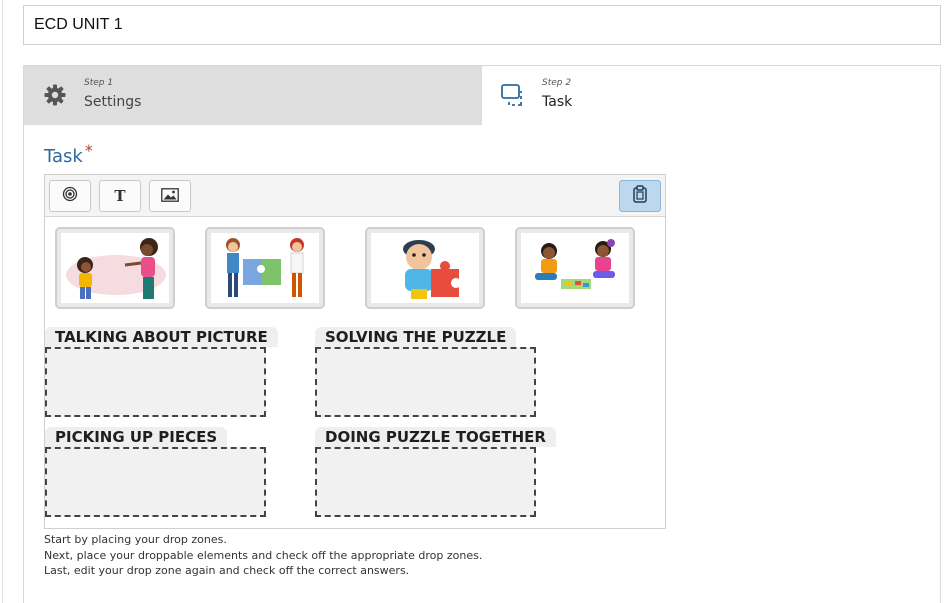 This screenshot has height=603, width=944. Describe the element at coordinates (482, 25) in the screenshot. I see `title-input: ECD UNIT 1` at that location.